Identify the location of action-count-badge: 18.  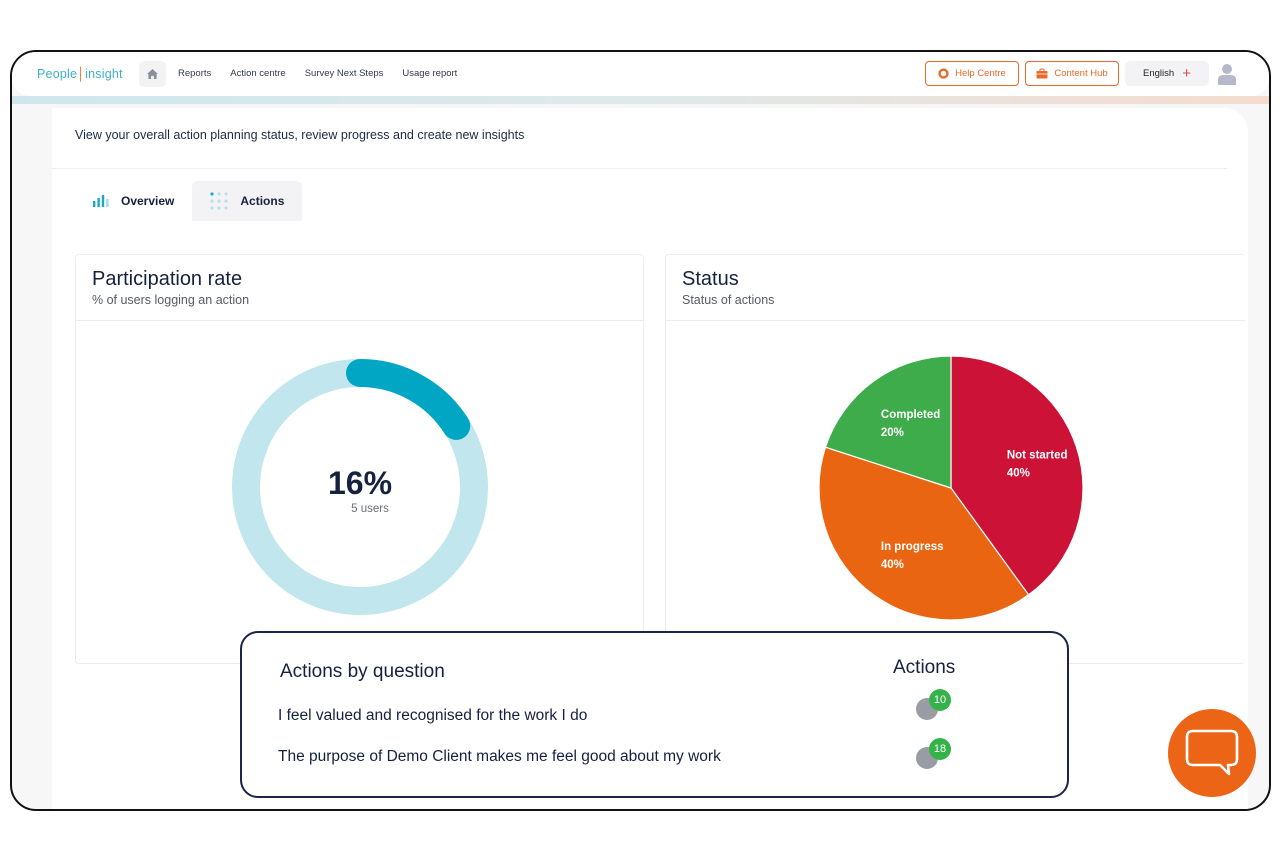
(935, 753).